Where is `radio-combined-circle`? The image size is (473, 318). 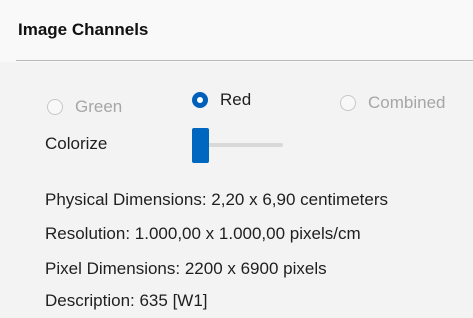
radio-combined-circle is located at coordinates (348, 103).